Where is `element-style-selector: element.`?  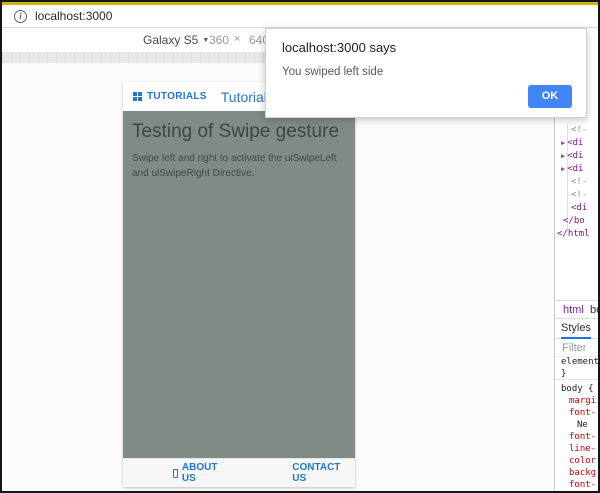 element-style-selector: element. is located at coordinates (576, 362).